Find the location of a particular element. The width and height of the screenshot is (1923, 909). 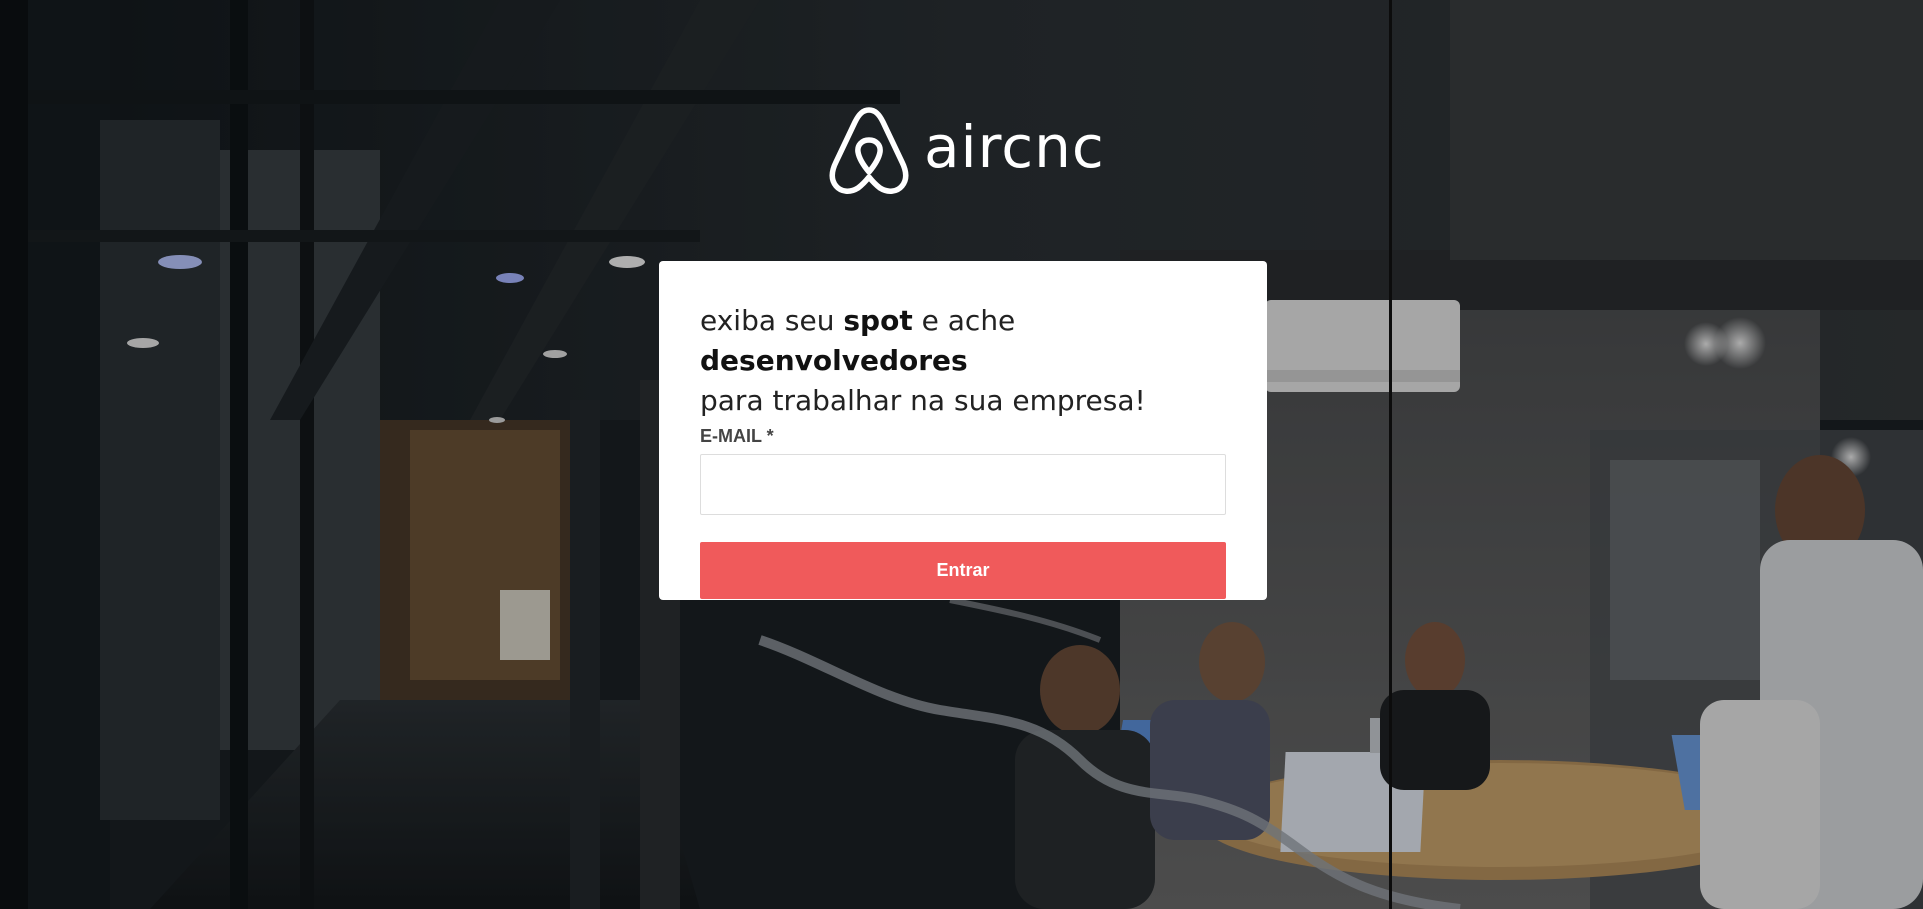

email-input is located at coordinates (963, 484).